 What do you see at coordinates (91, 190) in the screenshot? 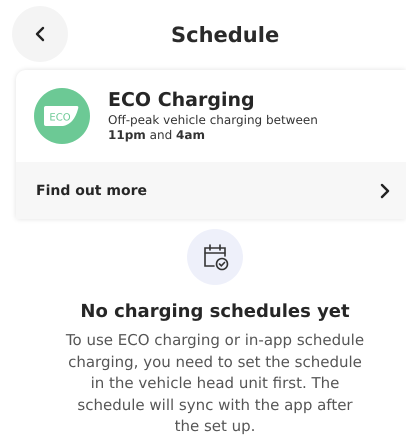
I see `find-out-more-link: Find out more` at bounding box center [91, 190].